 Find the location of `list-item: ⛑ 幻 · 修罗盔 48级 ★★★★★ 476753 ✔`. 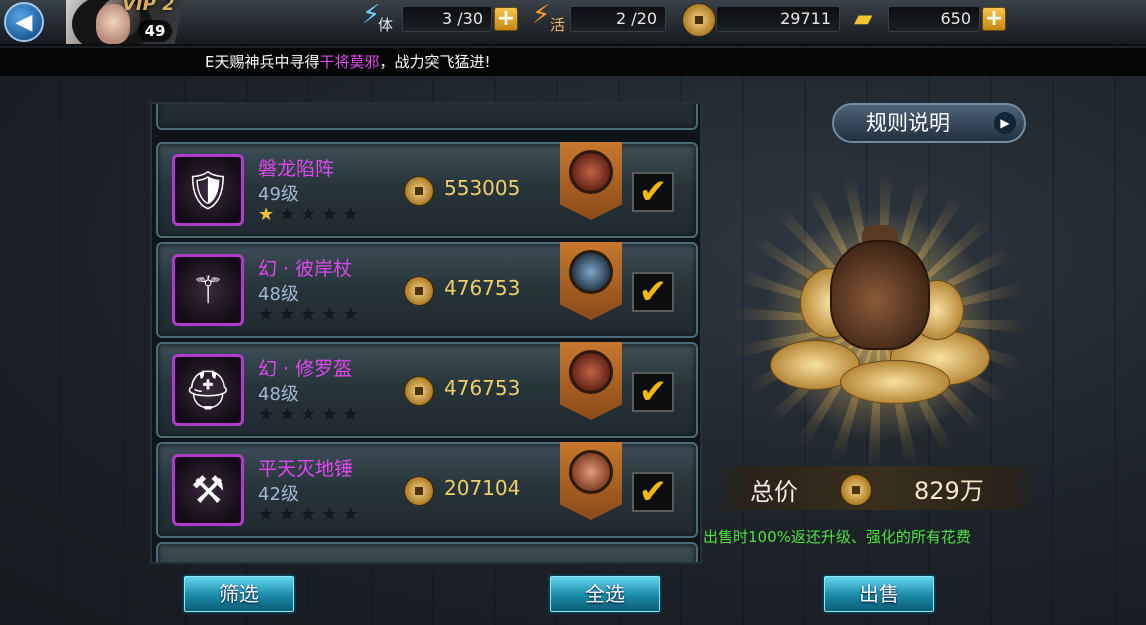

list-item: ⛑ 幻 · 修罗盔 48级 ★★★★★ 476753 ✔ is located at coordinates (427, 390).